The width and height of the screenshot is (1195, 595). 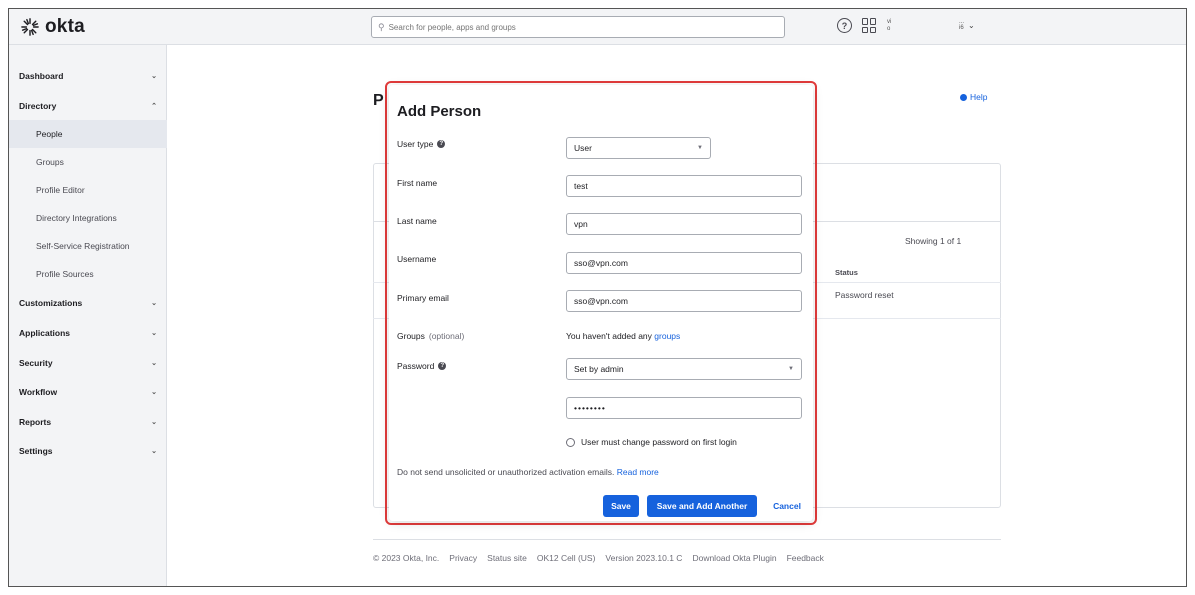 I want to click on user-info: vi o, so click(x=889, y=26).